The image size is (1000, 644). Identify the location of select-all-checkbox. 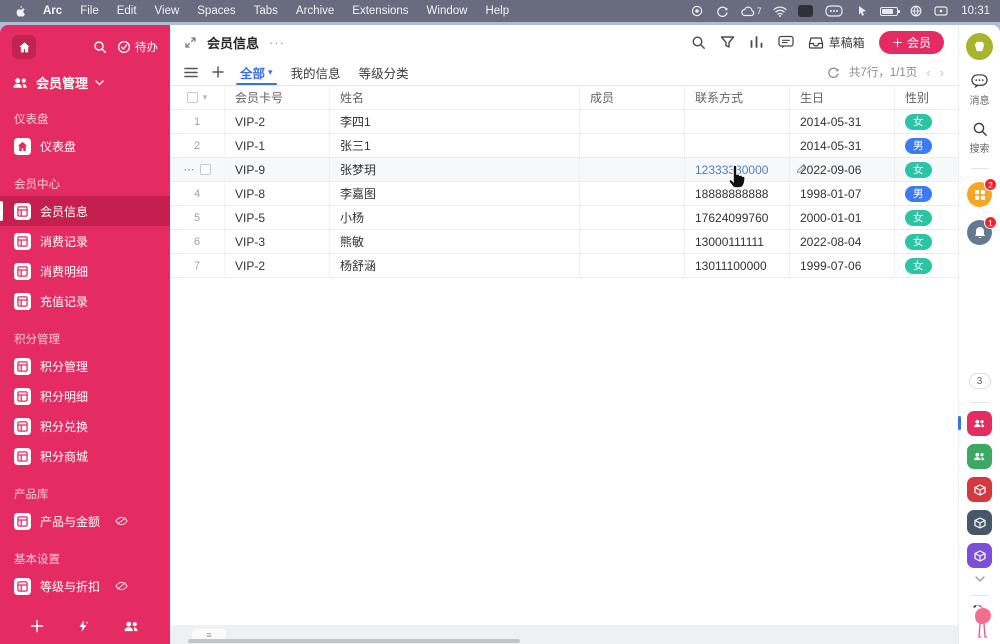
(192, 97).